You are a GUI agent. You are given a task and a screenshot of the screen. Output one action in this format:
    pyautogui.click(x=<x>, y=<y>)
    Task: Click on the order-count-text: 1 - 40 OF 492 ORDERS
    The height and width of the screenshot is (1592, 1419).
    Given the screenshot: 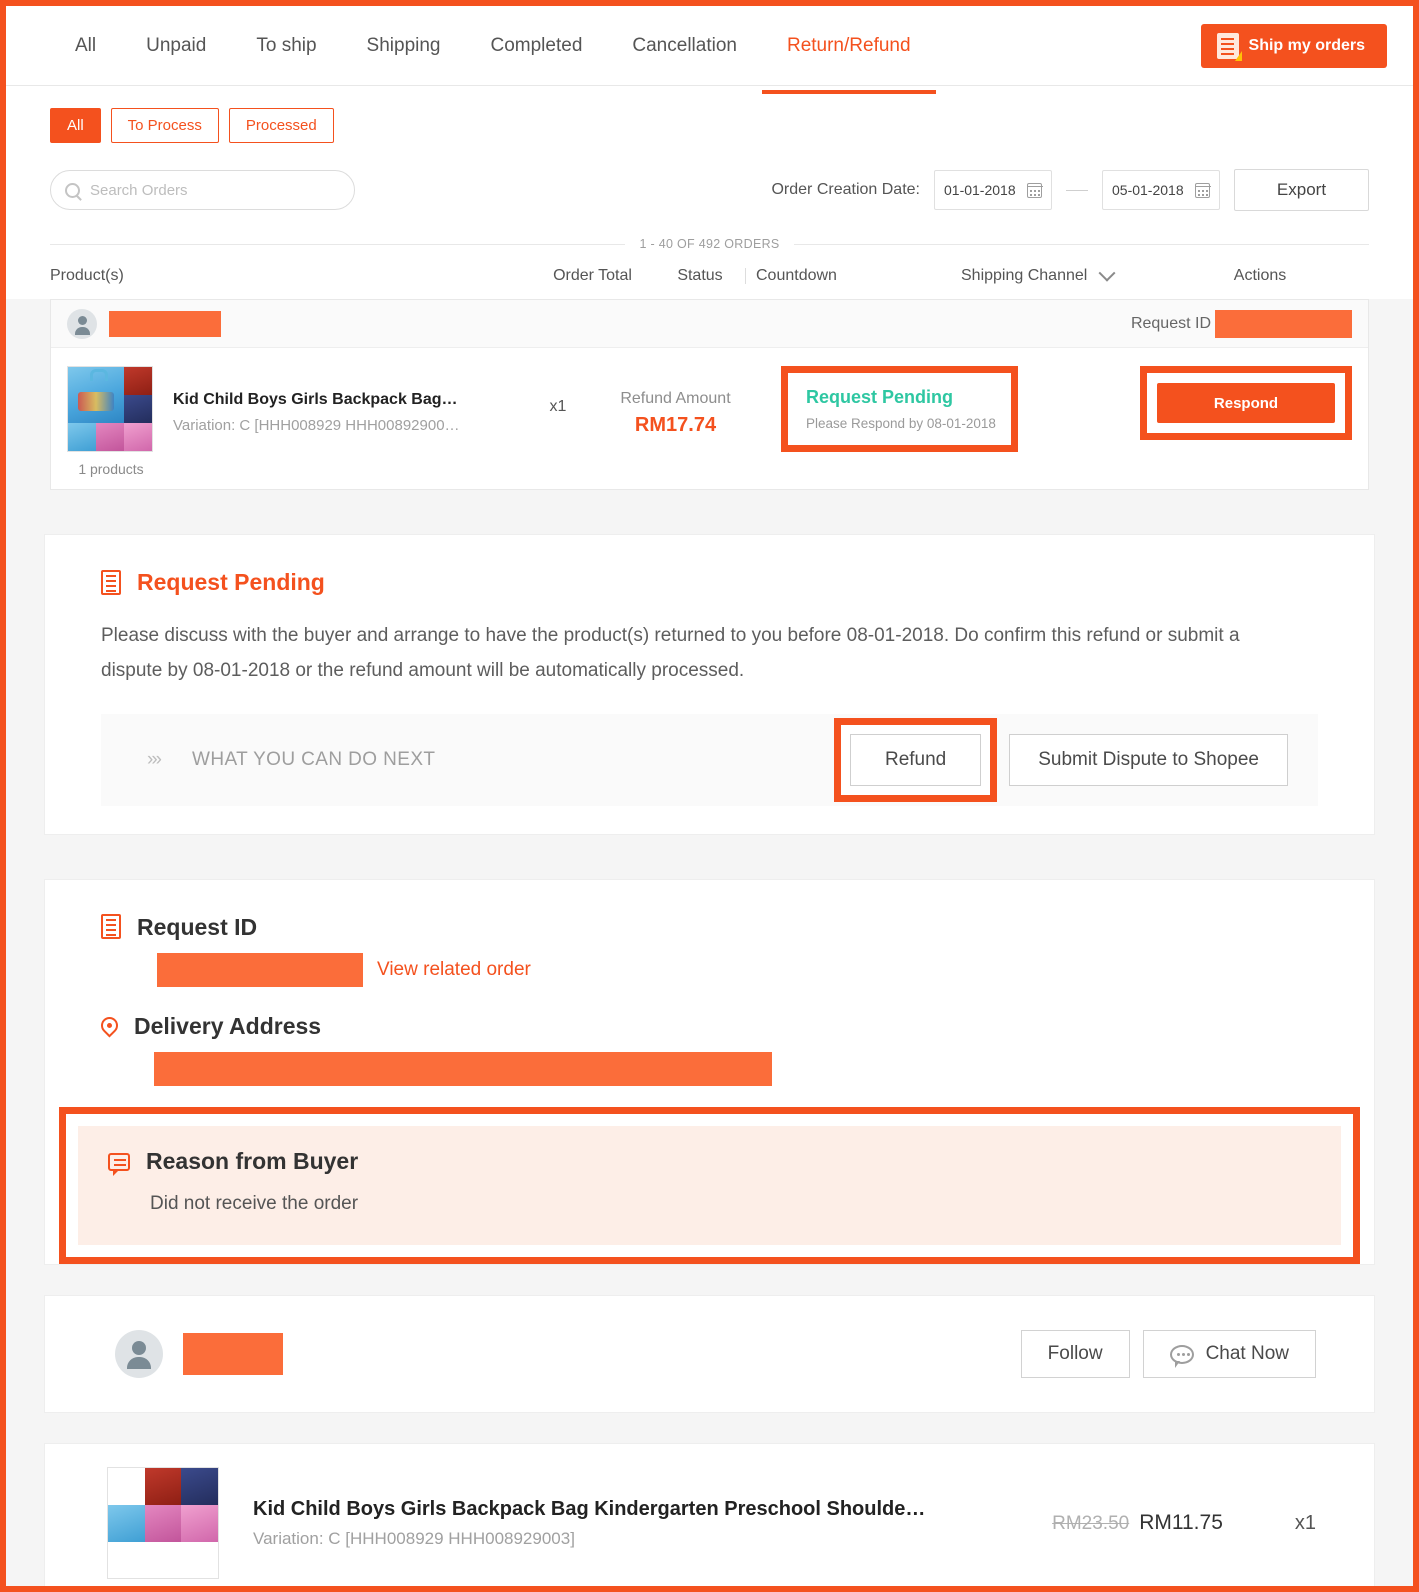 What is the action you would take?
    pyautogui.click(x=709, y=244)
    